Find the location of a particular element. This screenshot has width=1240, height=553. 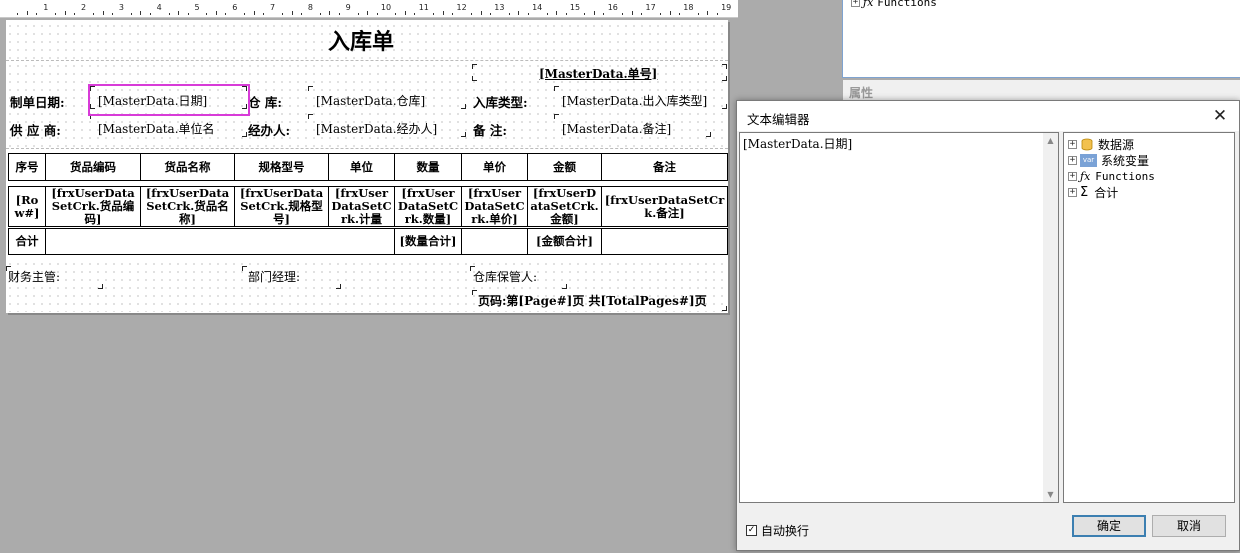

data-tree-panel: + ƒx Functions is located at coordinates (1041, 39).